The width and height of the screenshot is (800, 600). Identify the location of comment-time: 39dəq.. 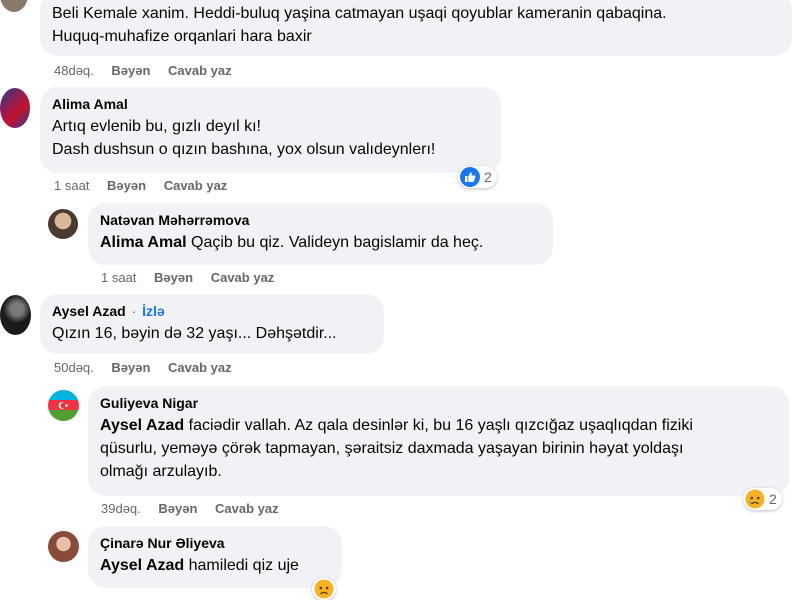
(121, 508).